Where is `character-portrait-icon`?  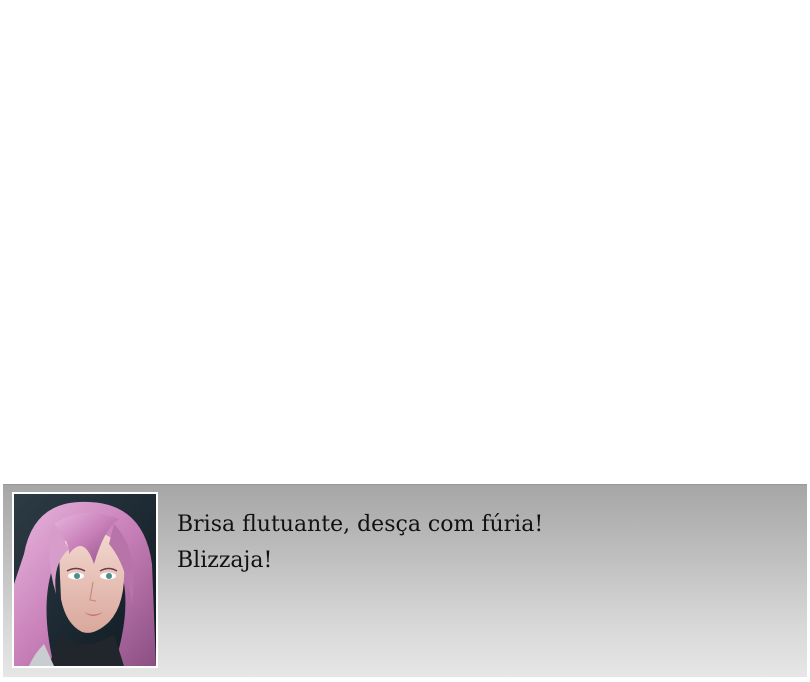
character-portrait-icon is located at coordinates (85, 580).